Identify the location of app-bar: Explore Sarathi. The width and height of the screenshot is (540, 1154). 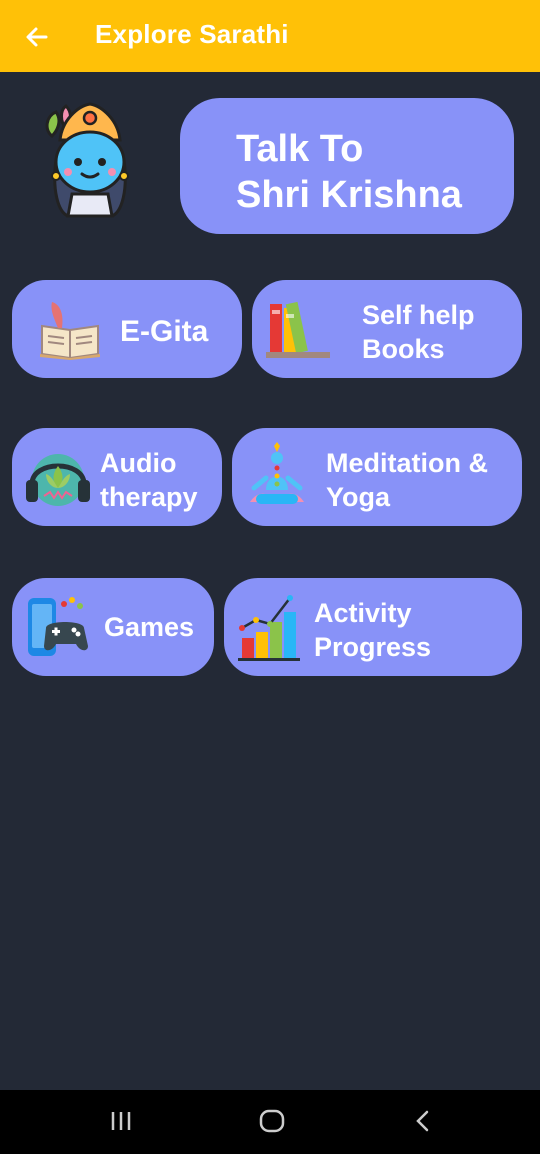
(270, 36).